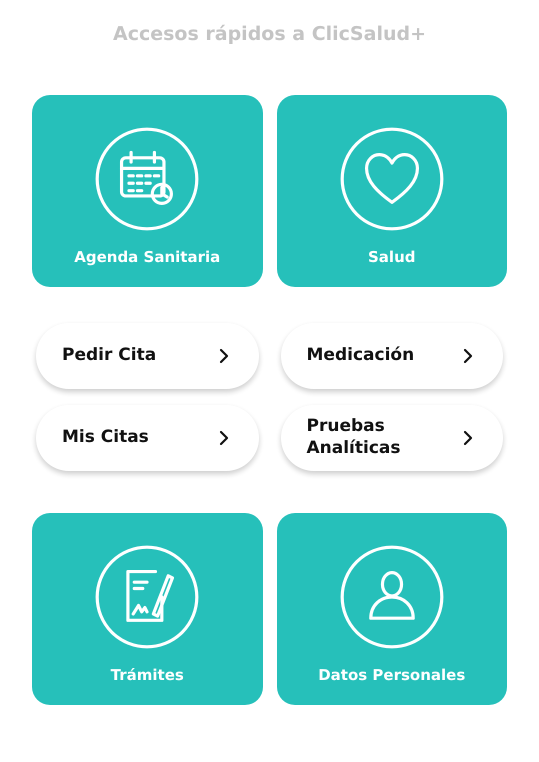  What do you see at coordinates (147, 437) in the screenshot?
I see `link-button: Mis Citas` at bounding box center [147, 437].